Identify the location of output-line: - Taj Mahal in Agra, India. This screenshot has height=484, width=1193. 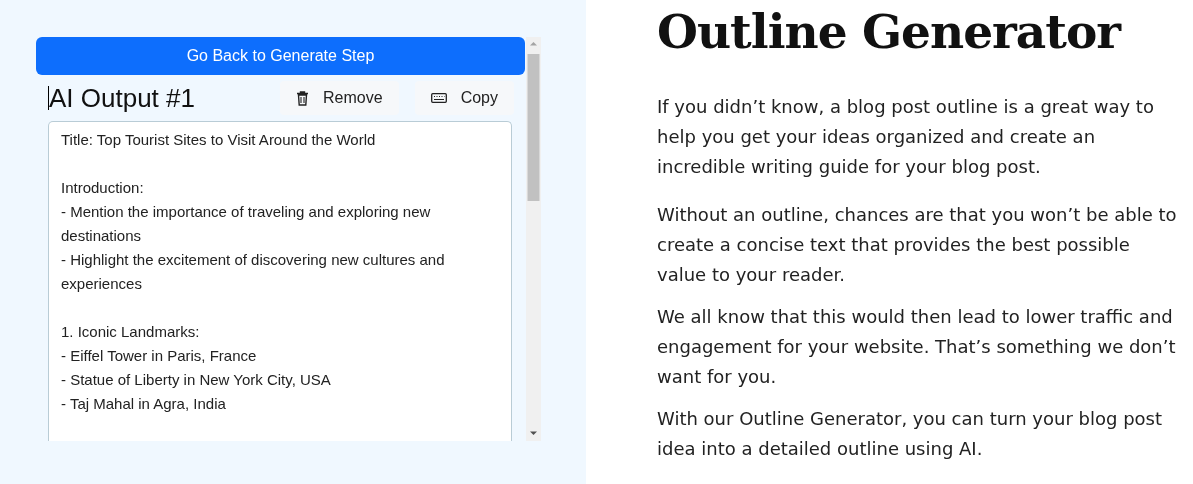
(144, 404).